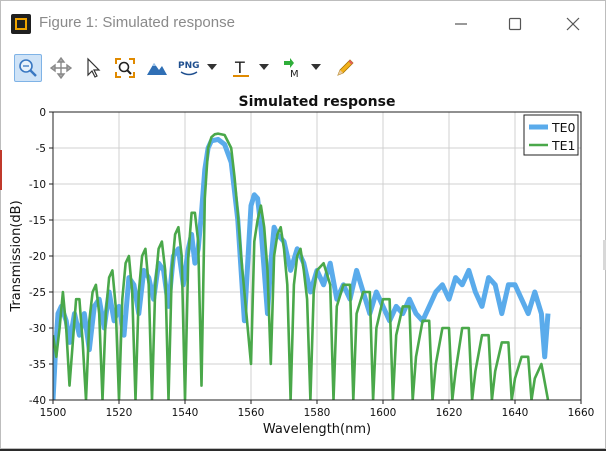 Image resolution: width=606 pixels, height=451 pixels. I want to click on maximize-icon, so click(515, 24).